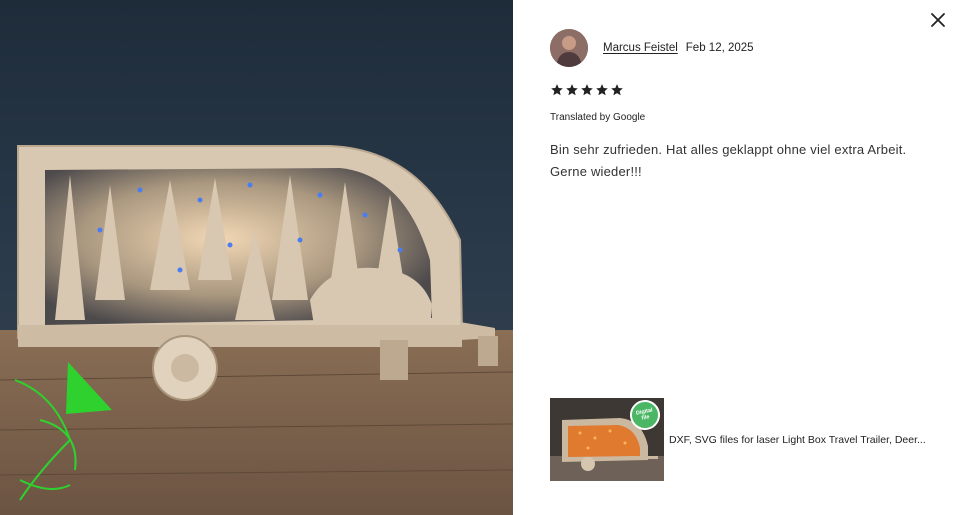 This screenshot has width=962, height=515. I want to click on avatar-image, so click(569, 48).